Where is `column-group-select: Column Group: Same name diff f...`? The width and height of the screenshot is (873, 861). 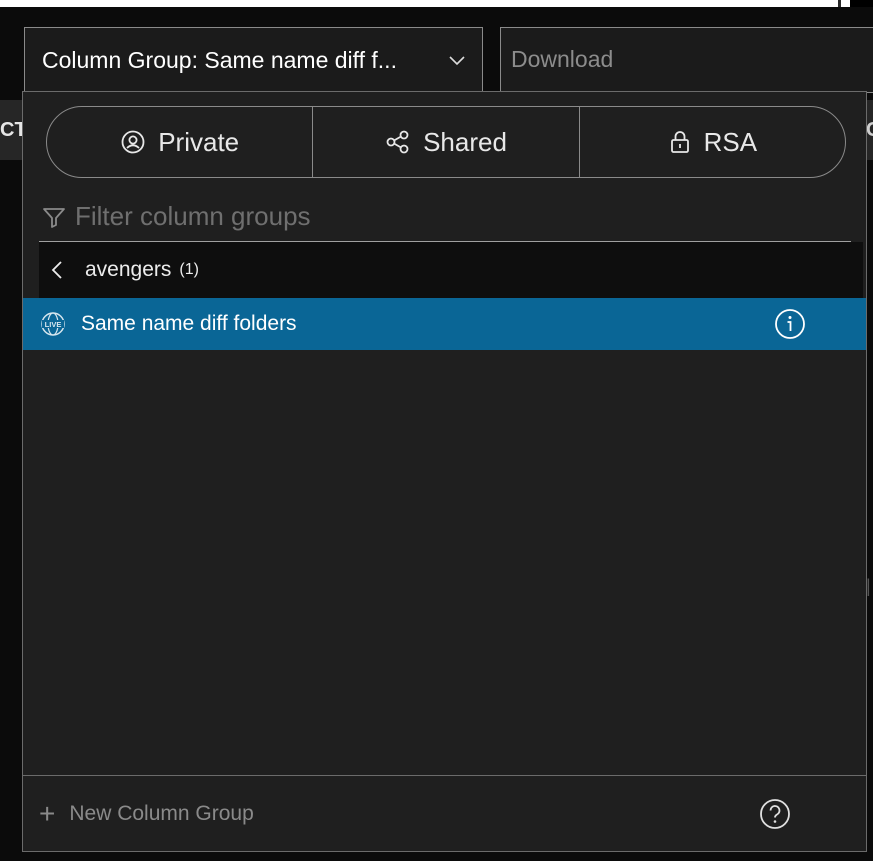
column-group-select: Column Group: Same name diff f... is located at coordinates (253, 60).